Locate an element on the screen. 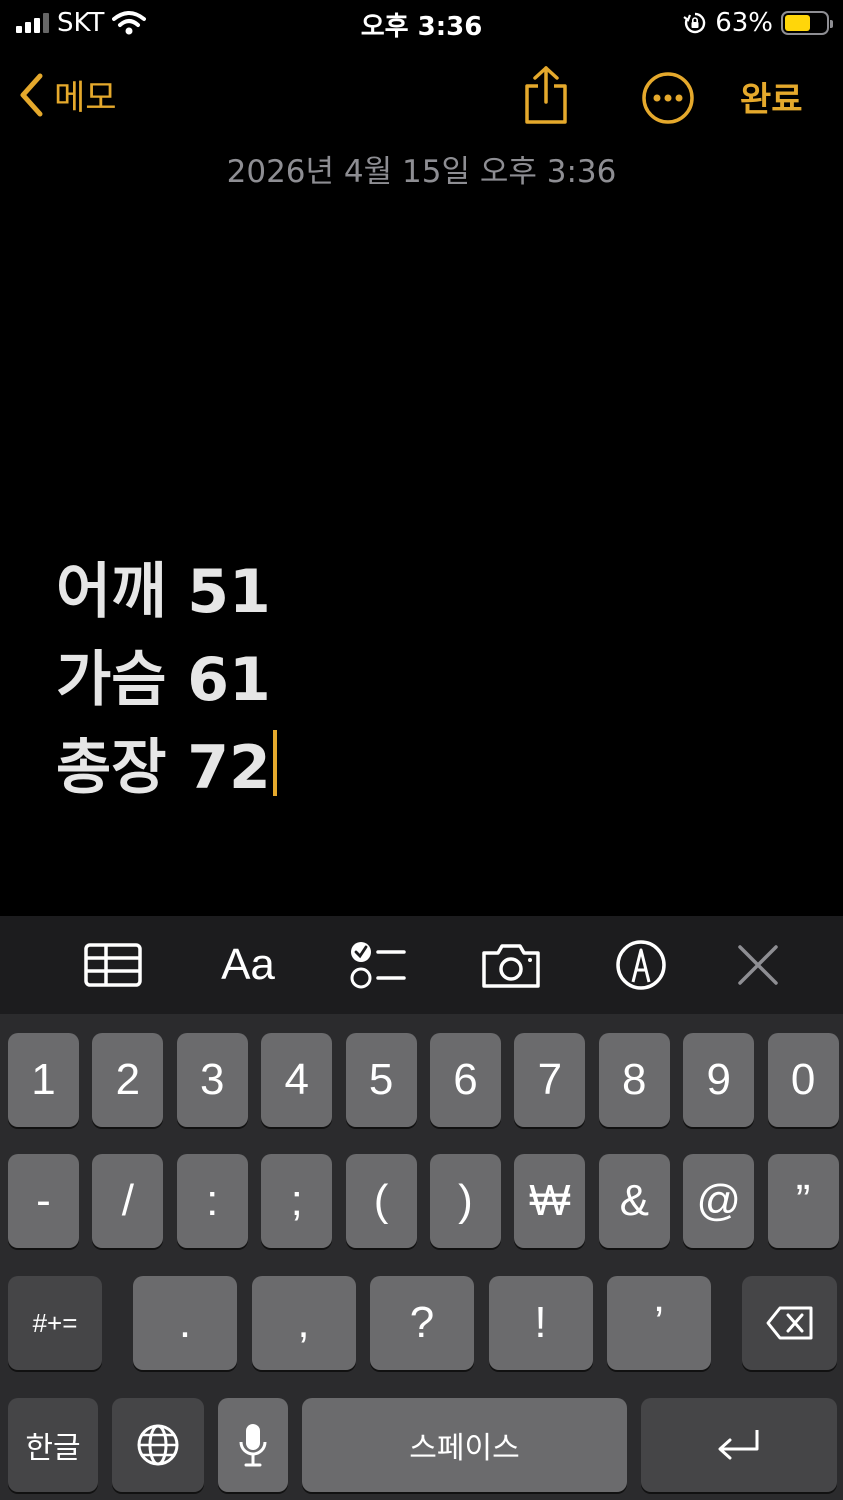  key-!: ! is located at coordinates (540, 1323).